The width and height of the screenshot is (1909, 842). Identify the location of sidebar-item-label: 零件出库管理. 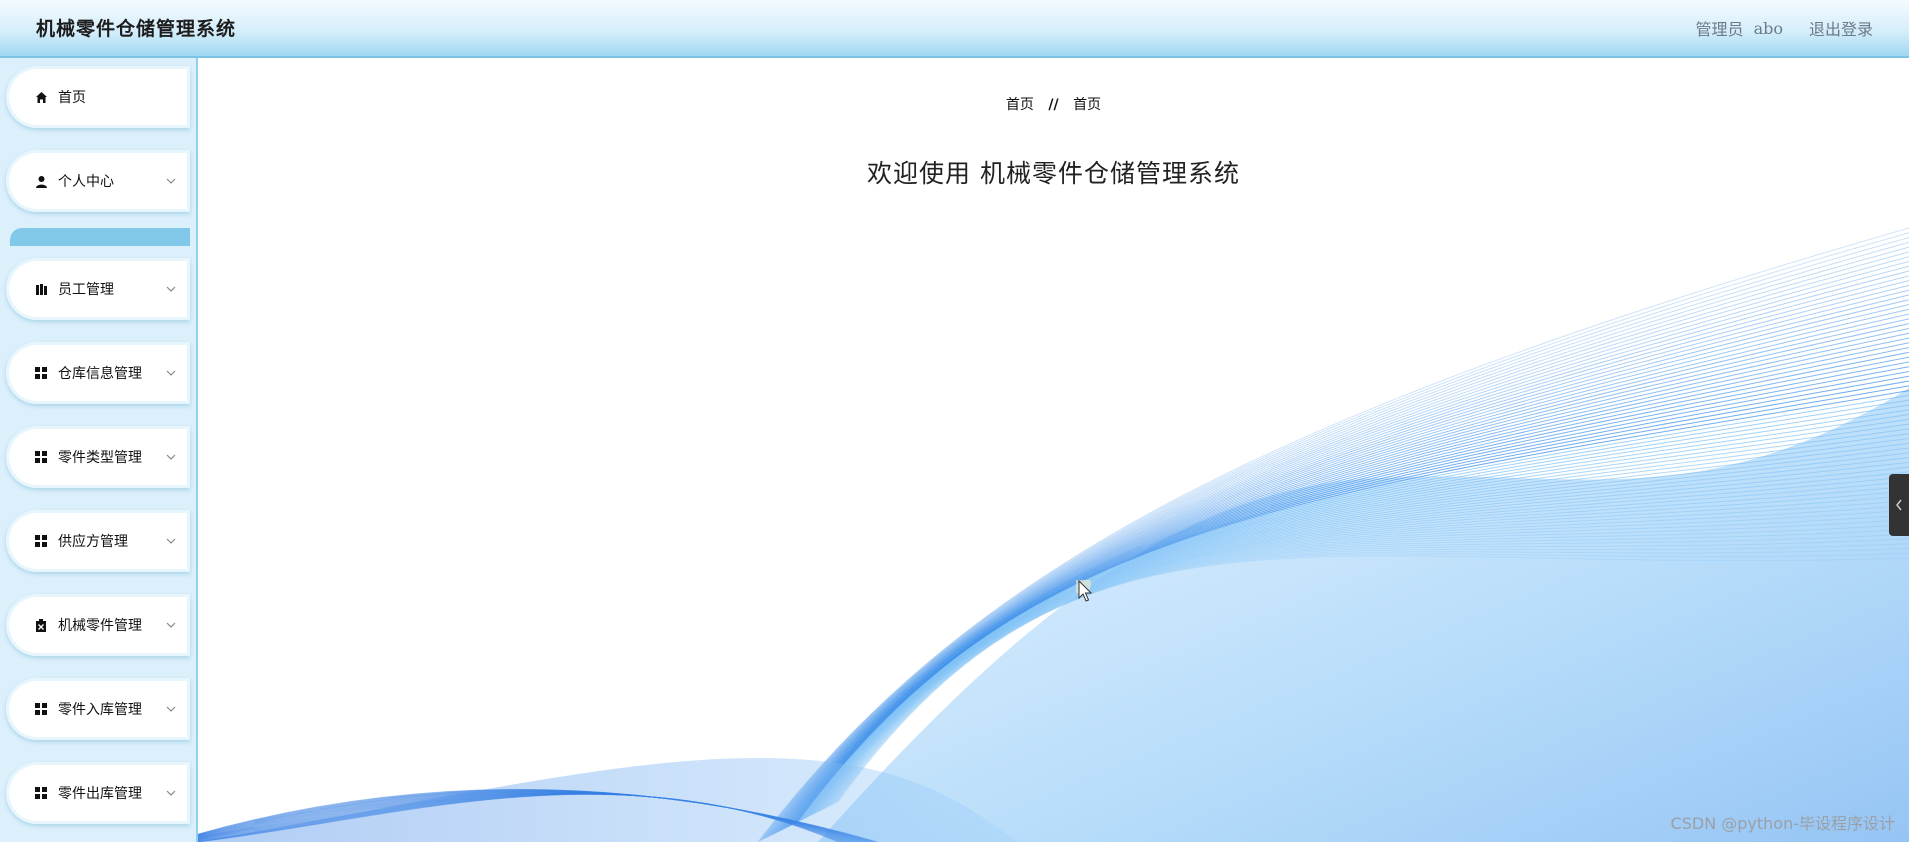
(100, 794).